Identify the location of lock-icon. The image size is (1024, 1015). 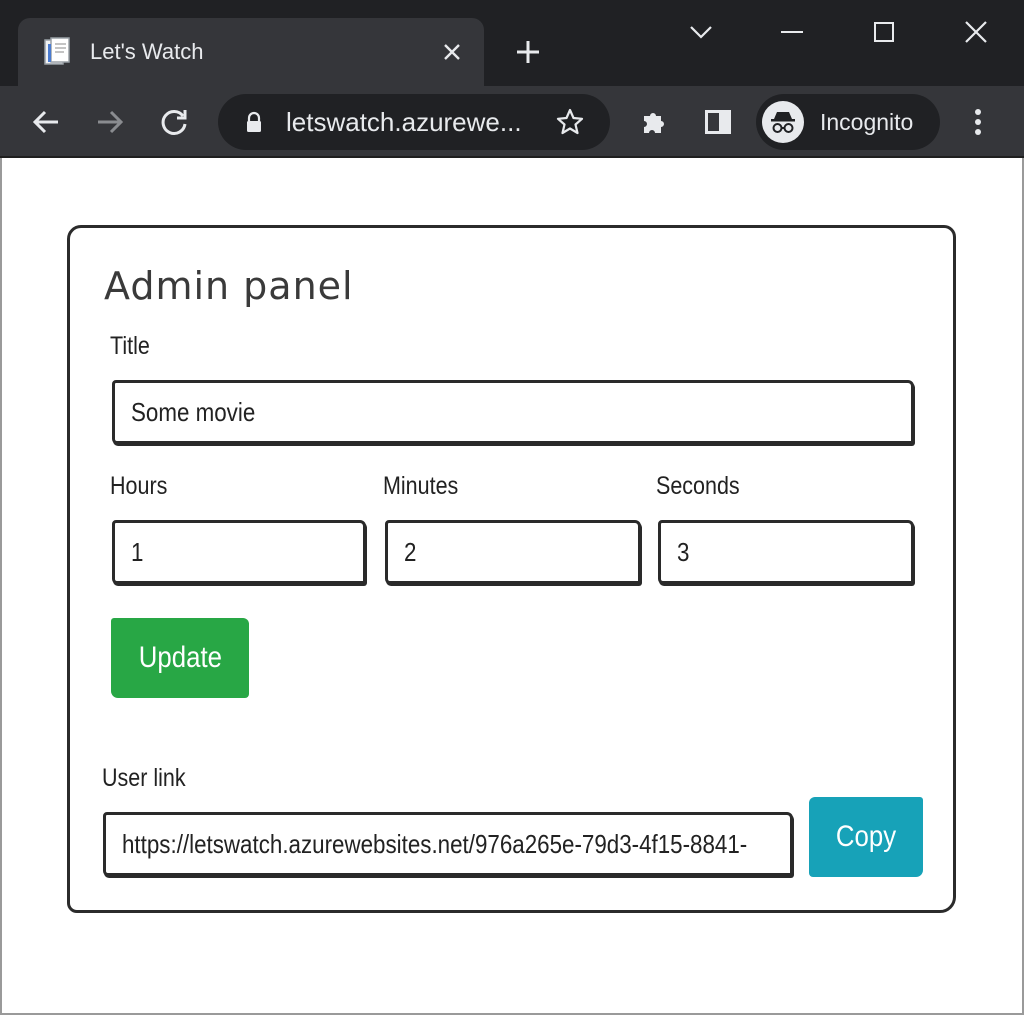
(254, 122).